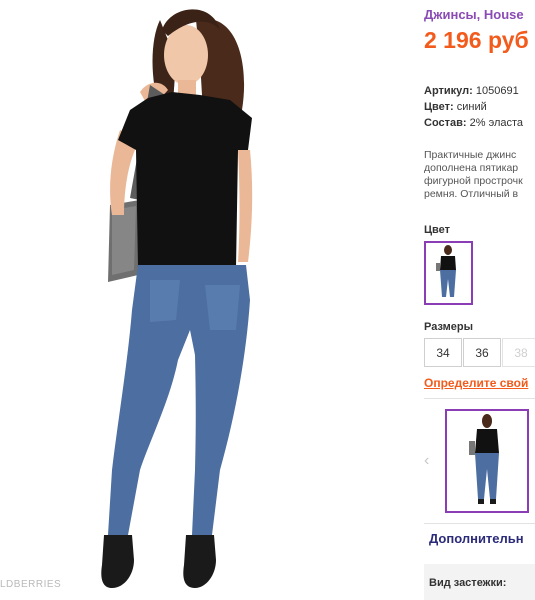 This screenshot has height=600, width=535. I want to click on sizes-label: Размеры, so click(449, 327).